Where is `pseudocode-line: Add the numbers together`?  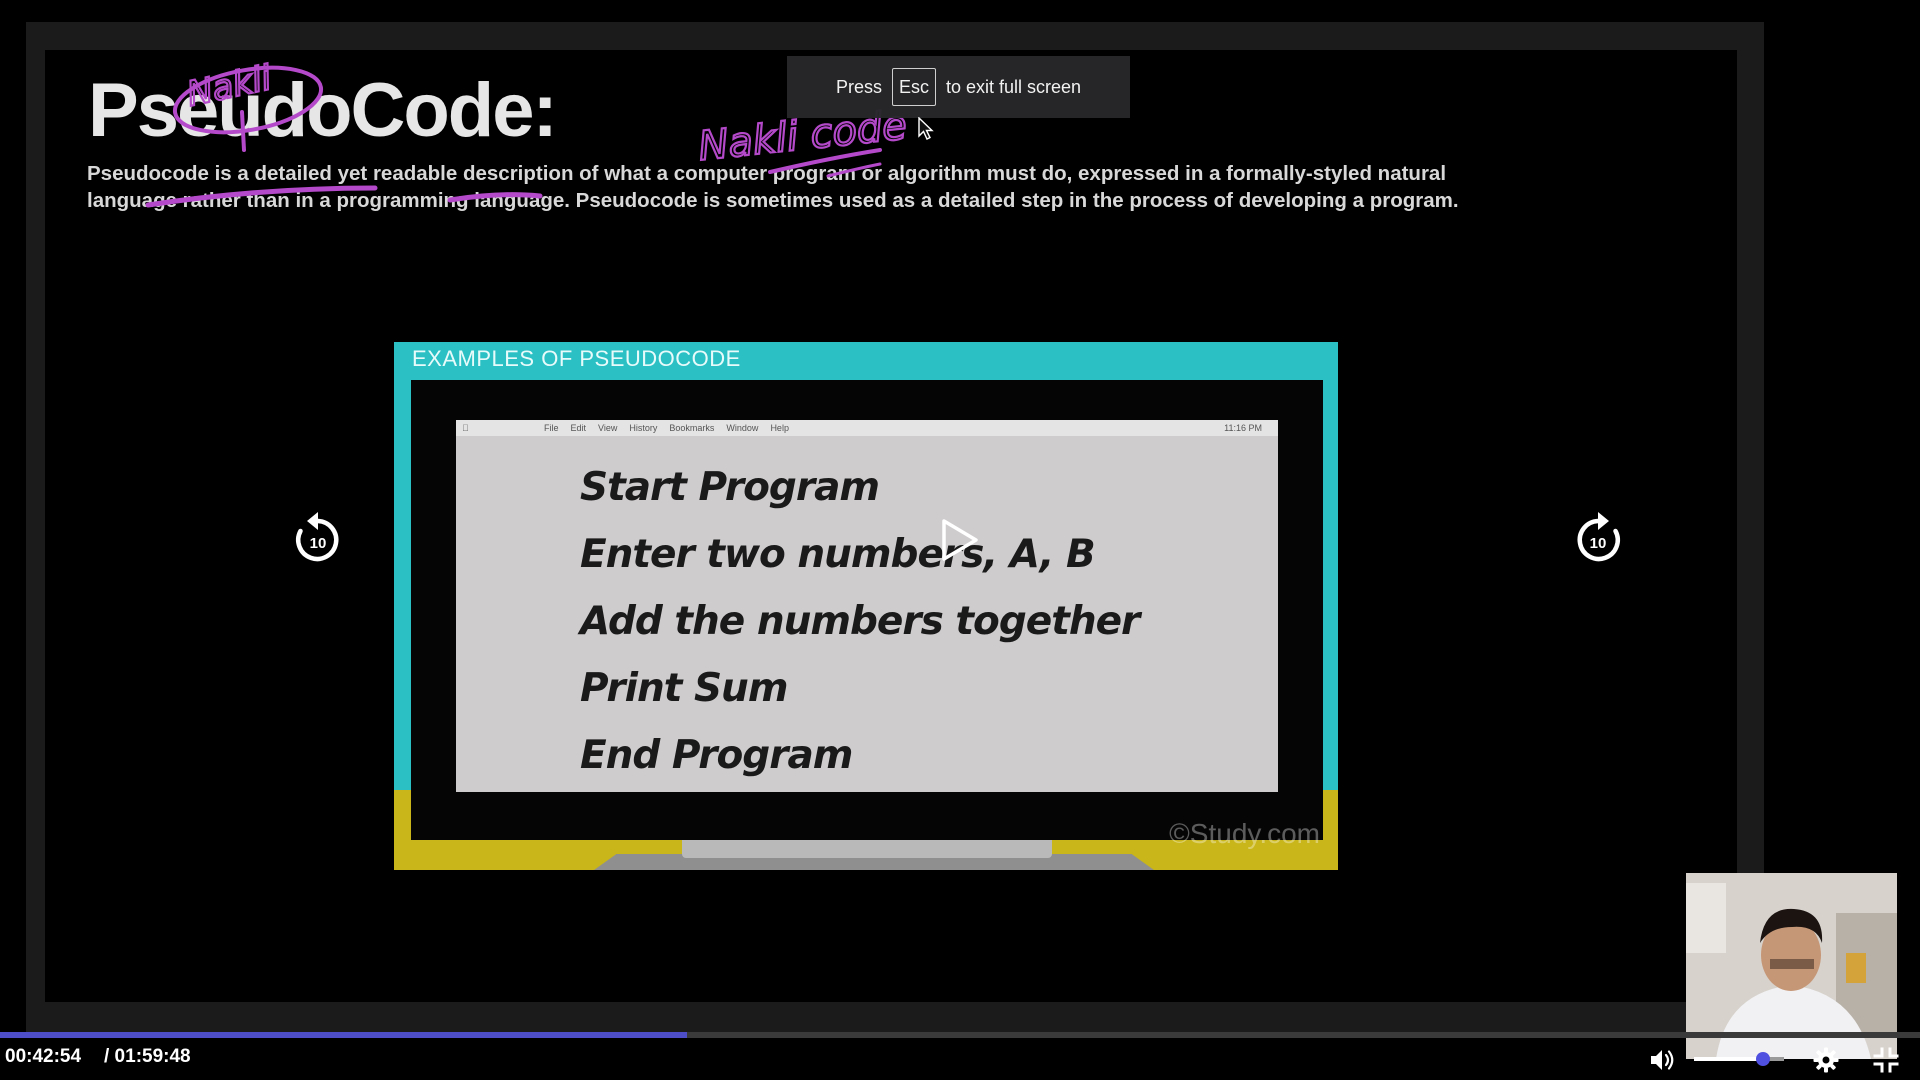
pseudocode-line: Add the numbers together is located at coordinates (860, 621).